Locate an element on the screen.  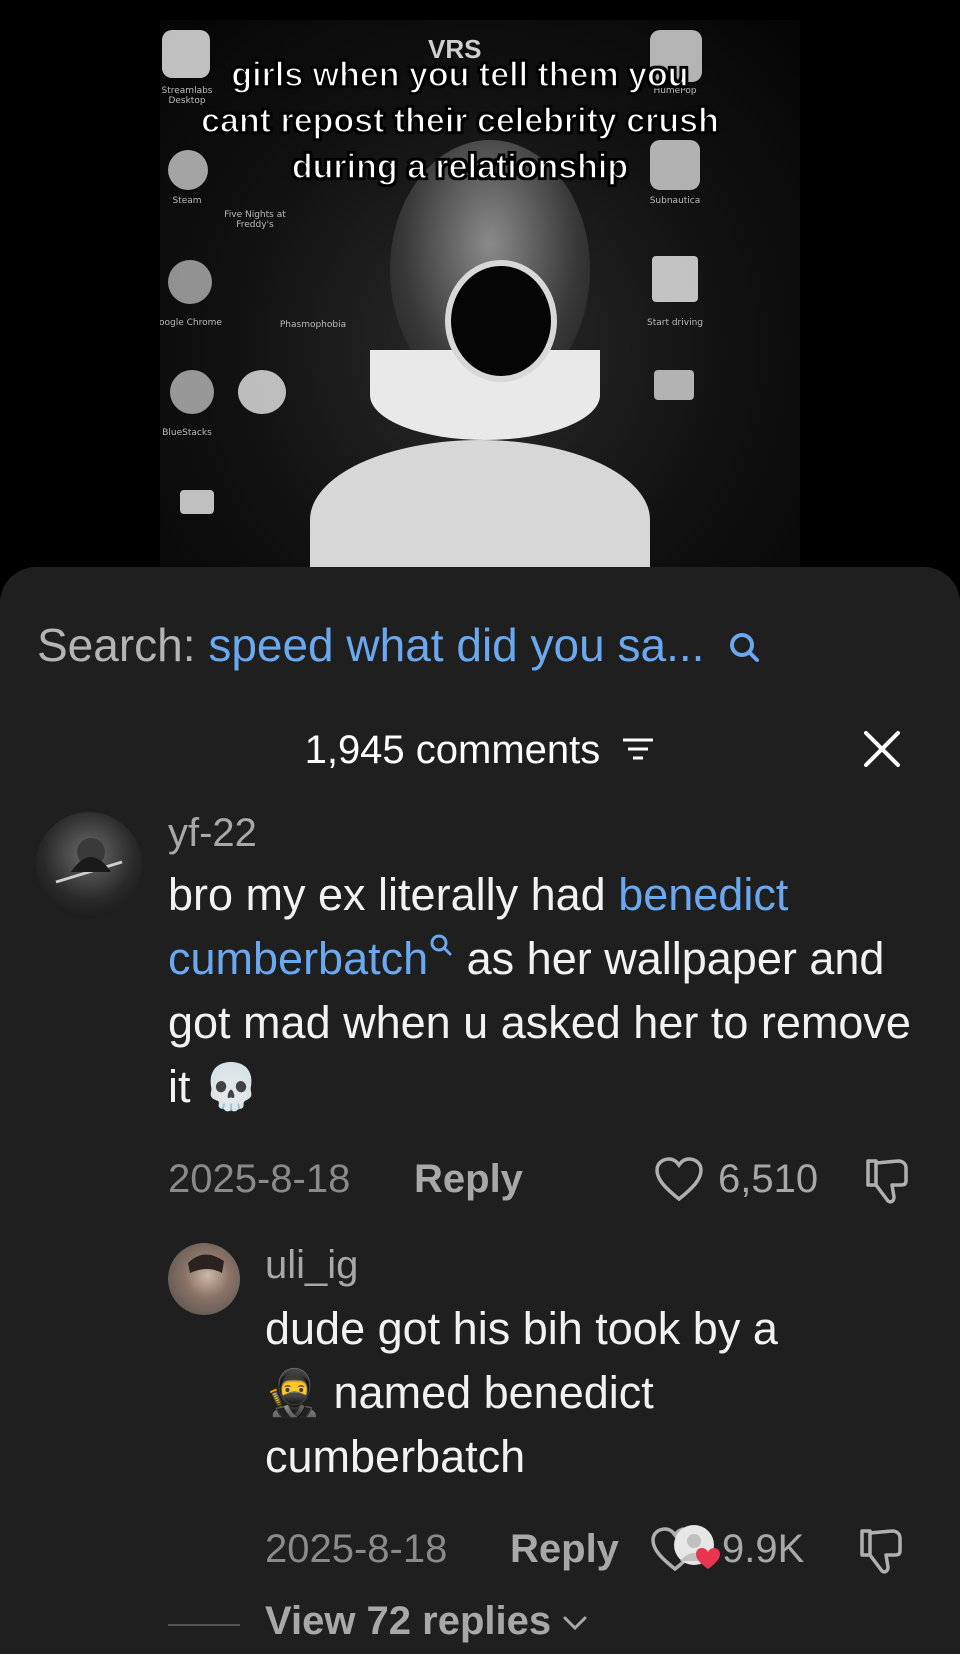
reply-text-line: 🥷 named benedict is located at coordinates (595, 1393).